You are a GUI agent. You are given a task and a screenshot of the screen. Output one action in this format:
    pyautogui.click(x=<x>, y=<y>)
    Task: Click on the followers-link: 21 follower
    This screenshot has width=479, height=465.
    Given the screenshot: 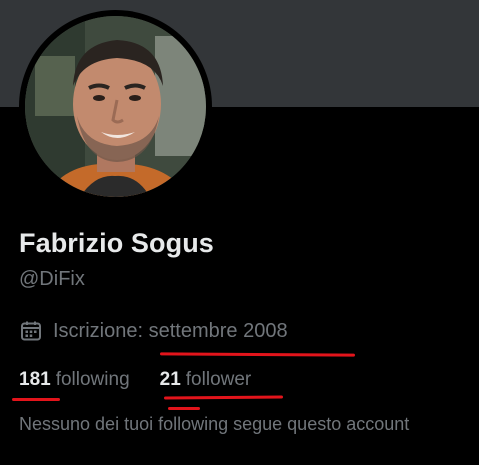 What is the action you would take?
    pyautogui.click(x=206, y=380)
    